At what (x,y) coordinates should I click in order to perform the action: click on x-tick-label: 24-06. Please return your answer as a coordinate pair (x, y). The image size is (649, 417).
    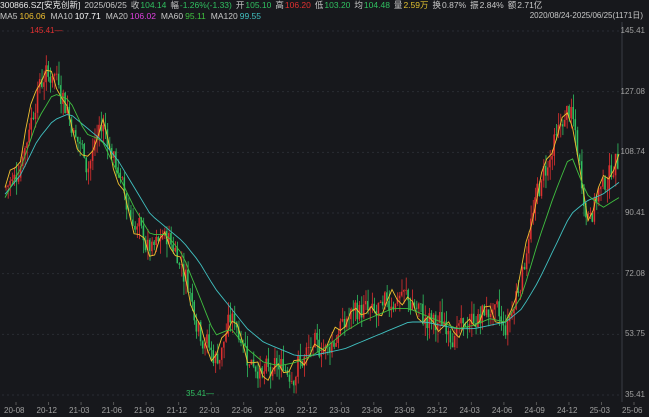
    Looking at the image, I should click on (502, 410).